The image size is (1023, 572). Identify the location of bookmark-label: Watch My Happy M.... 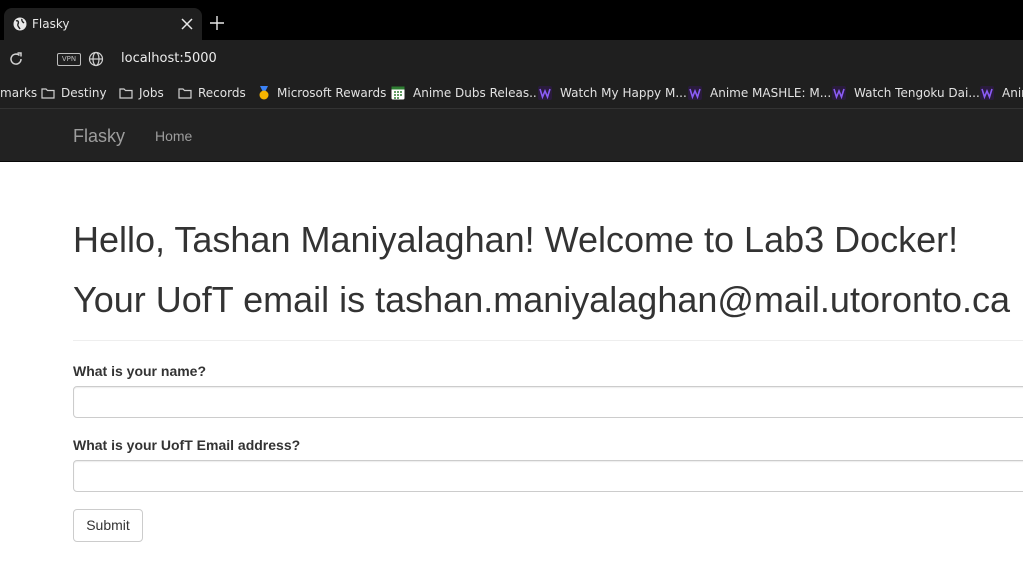
(623, 93).